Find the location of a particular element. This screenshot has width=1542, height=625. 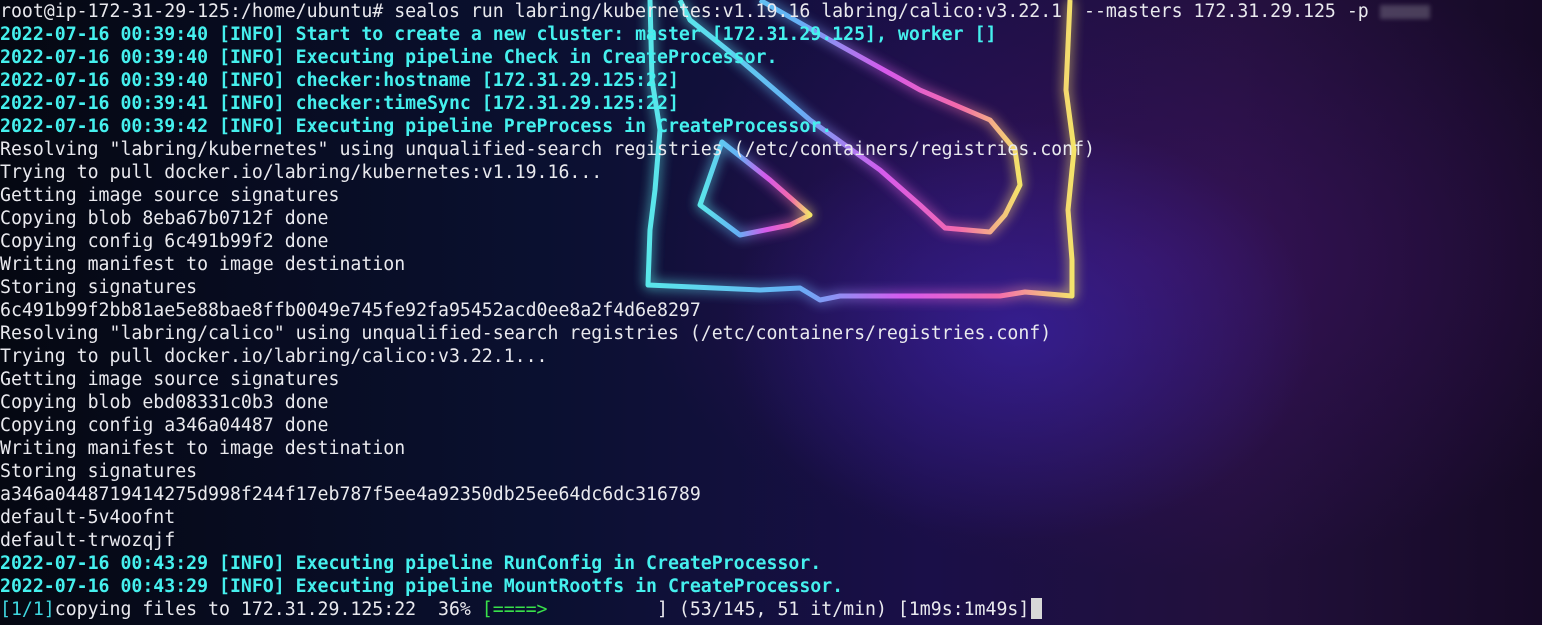

progress-step: [1/1] is located at coordinates (27, 609).